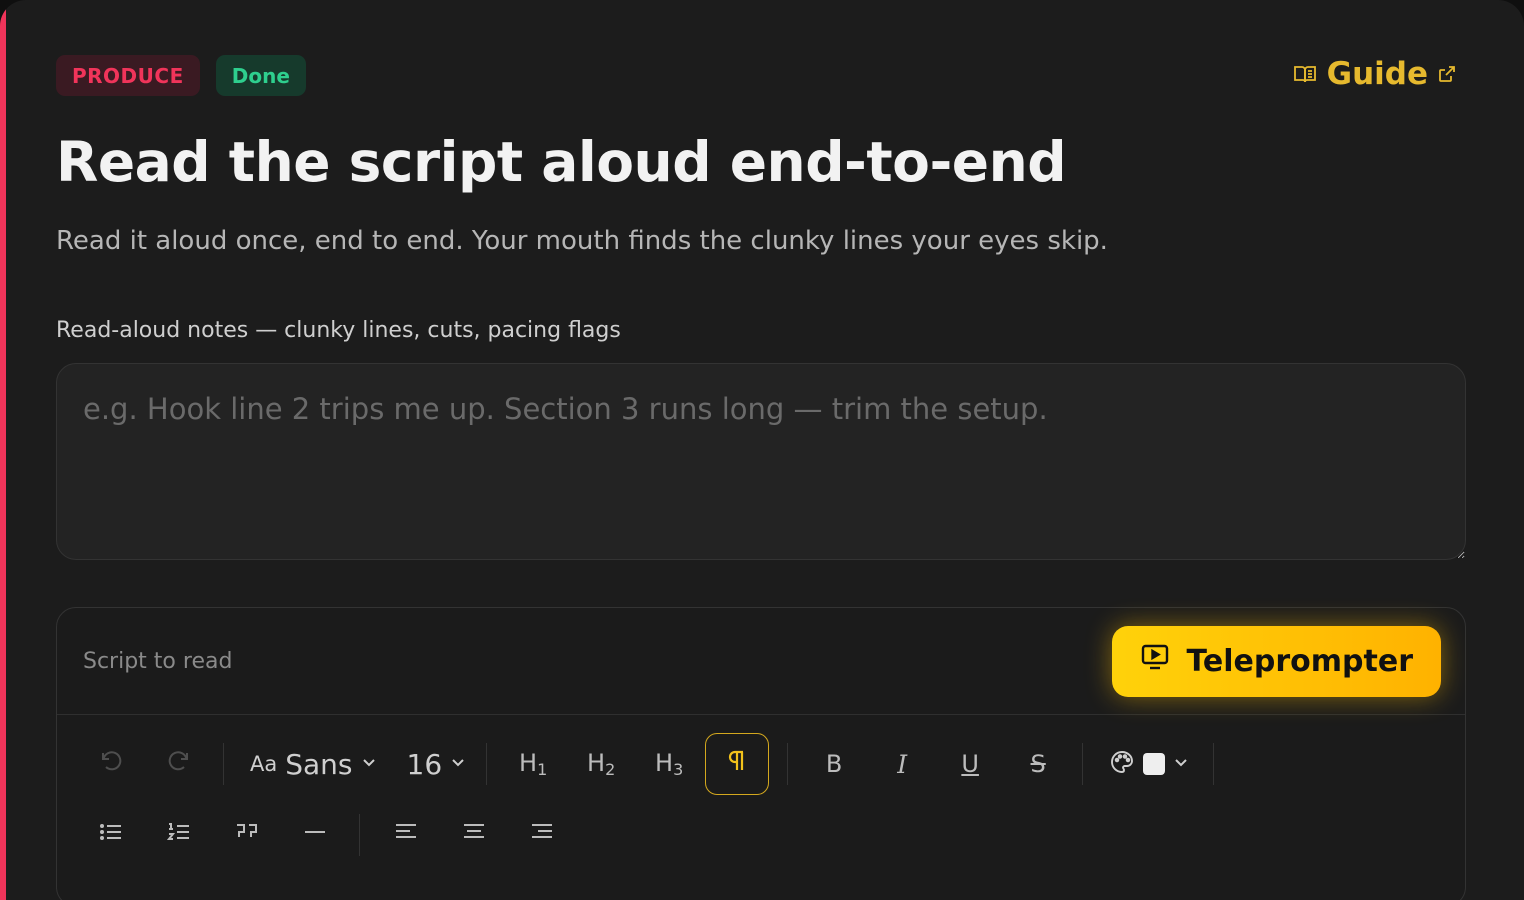  I want to click on heading-1-button: H1, so click(533, 764).